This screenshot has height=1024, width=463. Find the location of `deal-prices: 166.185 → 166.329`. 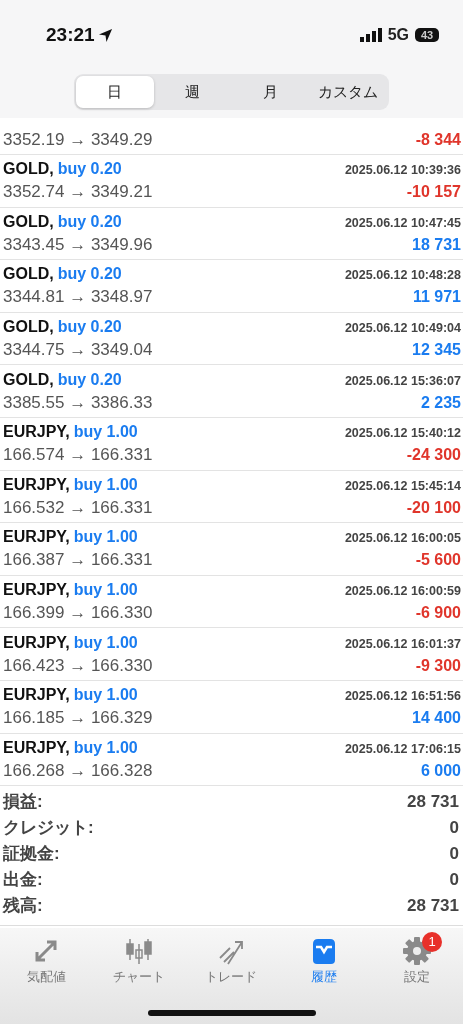

deal-prices: 166.185 → 166.329 is located at coordinates (78, 718).